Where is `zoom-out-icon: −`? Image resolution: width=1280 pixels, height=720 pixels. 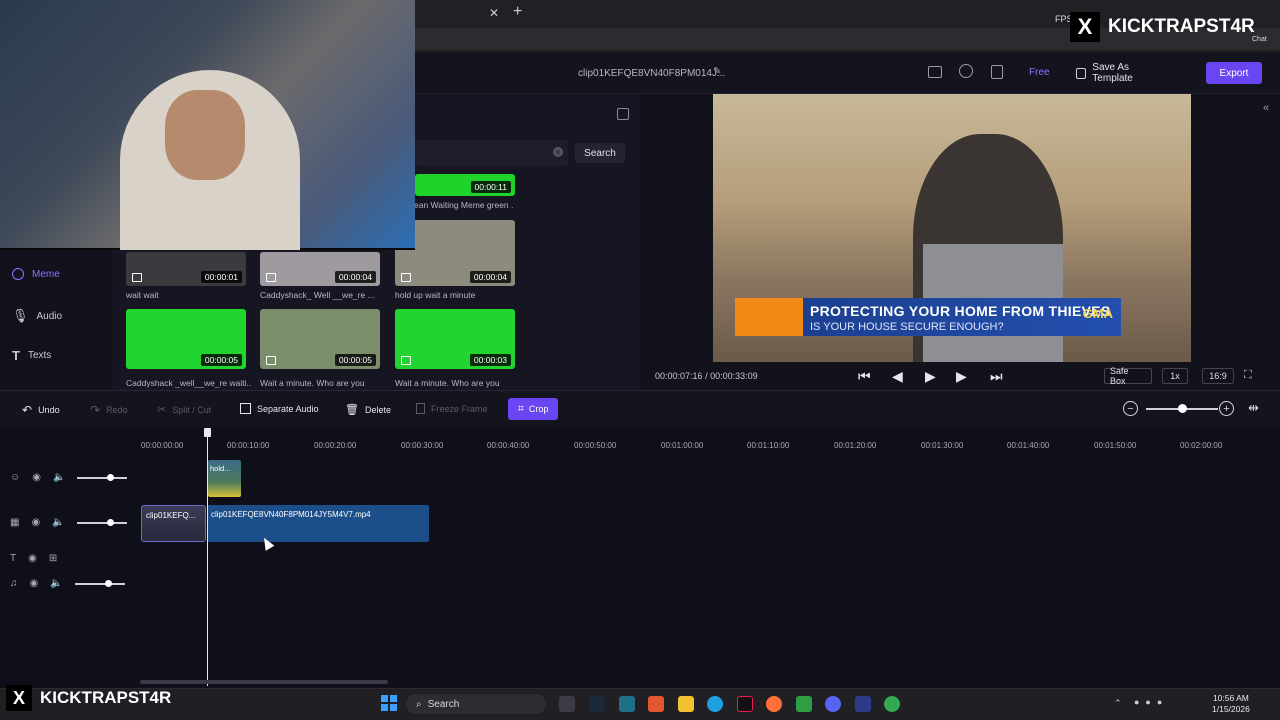
zoom-out-icon: − is located at coordinates (1130, 408).